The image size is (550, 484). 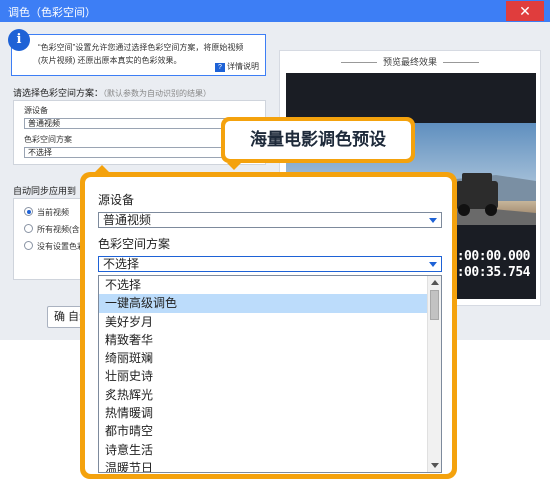 I want to click on dropdown-option: 不选择, so click(x=263, y=285).